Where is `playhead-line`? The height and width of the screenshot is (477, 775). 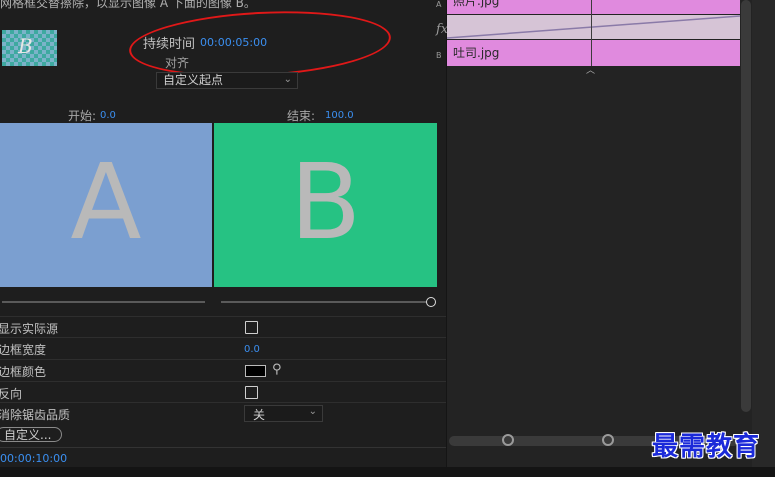 playhead-line is located at coordinates (591, 33).